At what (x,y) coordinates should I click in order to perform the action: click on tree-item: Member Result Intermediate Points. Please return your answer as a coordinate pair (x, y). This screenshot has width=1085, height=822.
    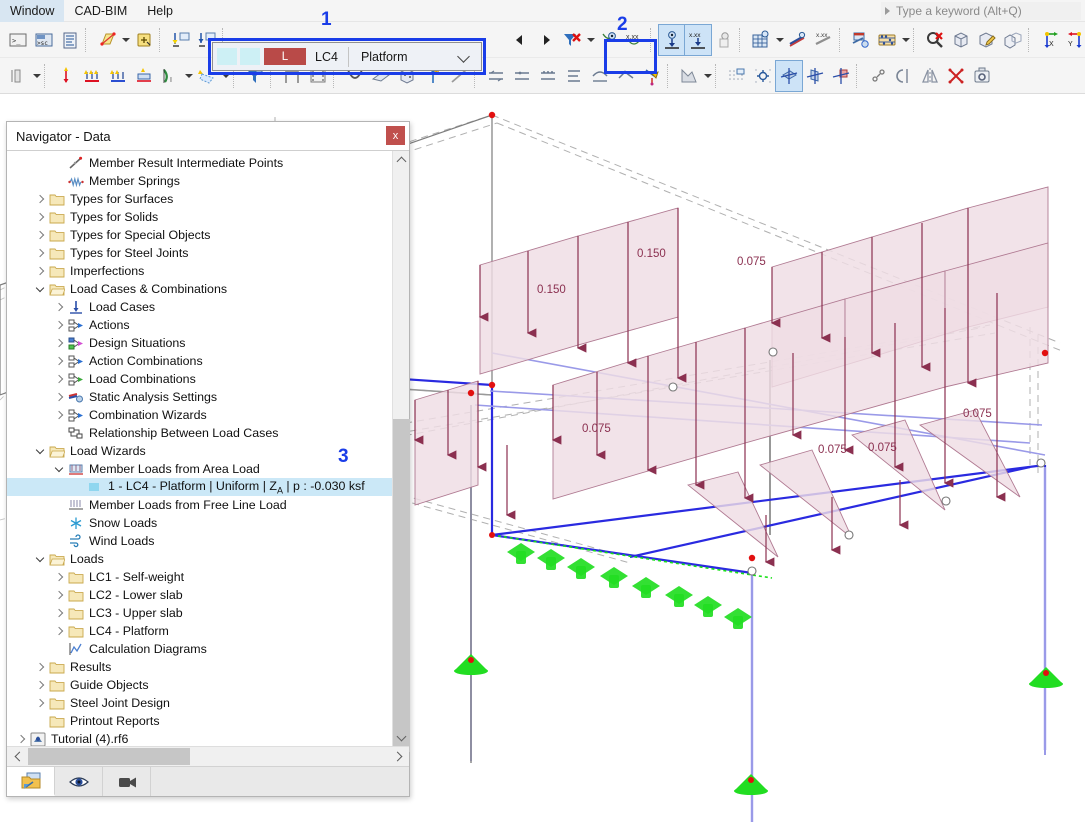
    Looking at the image, I should click on (199, 163).